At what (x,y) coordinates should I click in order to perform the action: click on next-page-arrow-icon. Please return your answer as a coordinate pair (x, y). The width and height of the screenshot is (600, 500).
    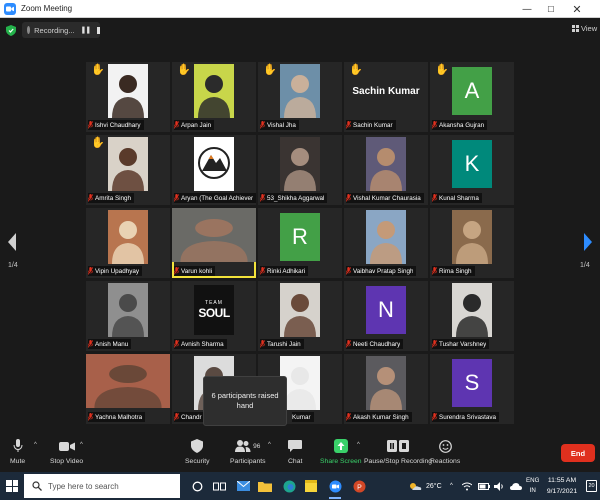
    Looking at the image, I should click on (588, 242).